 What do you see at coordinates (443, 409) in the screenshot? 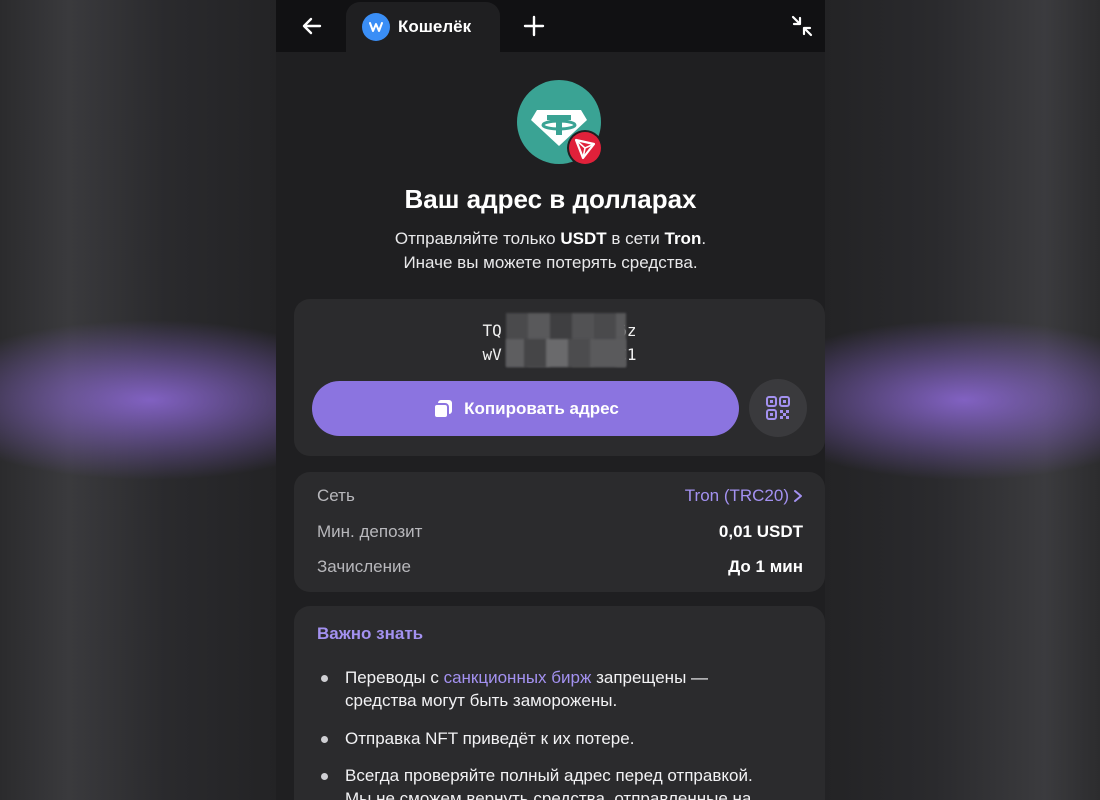
I see `copy-icon` at bounding box center [443, 409].